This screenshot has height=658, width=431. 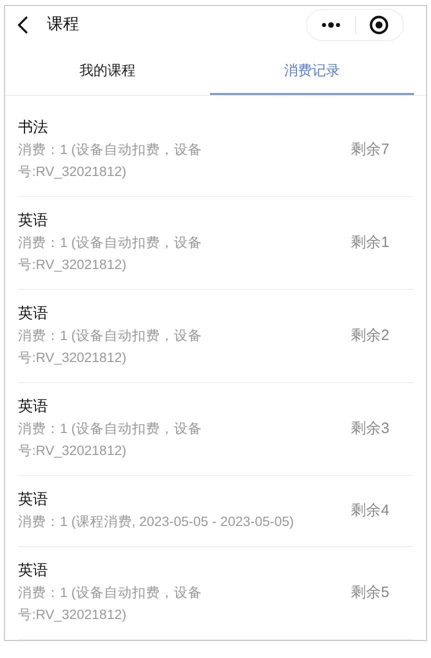 I want to click on record-row: 英语 消费：1 (设备自动扣费，设备 号:RV_32021812) 剩余2, so click(x=215, y=336).